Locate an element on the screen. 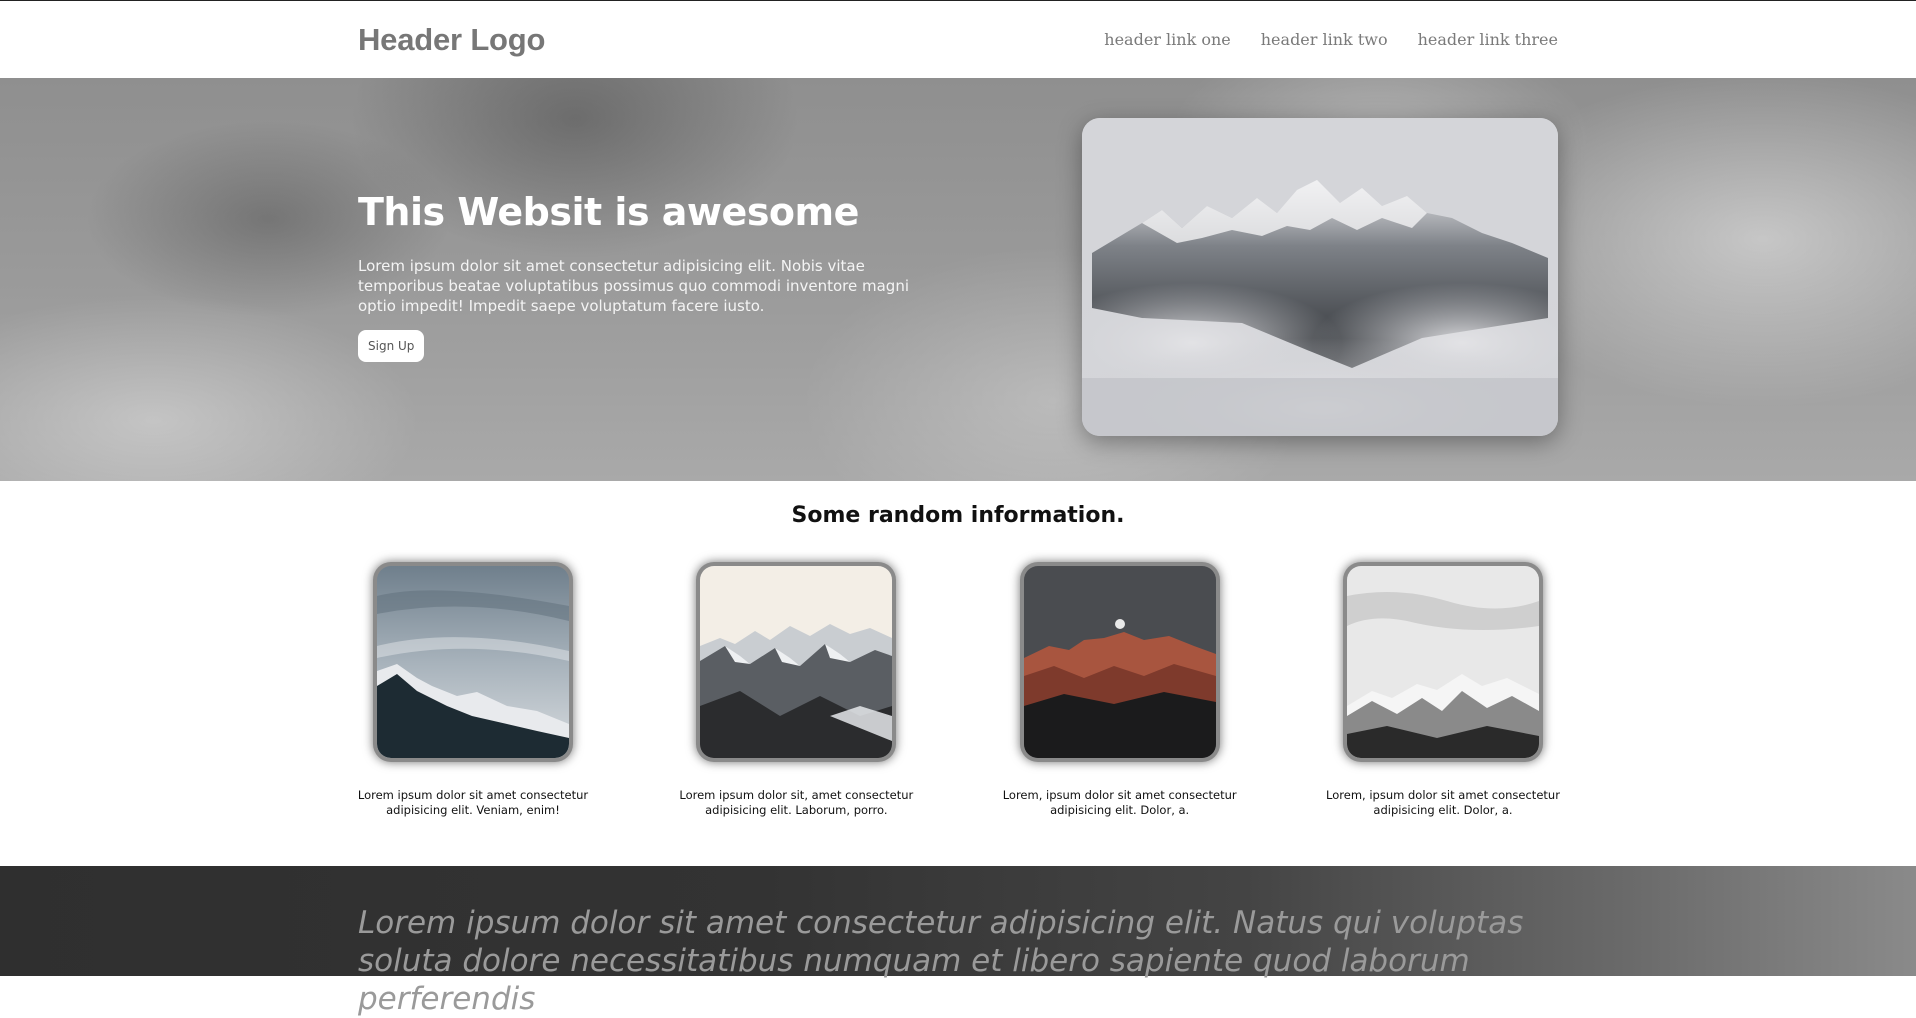 The width and height of the screenshot is (1916, 1018). card-image-mountain-range is located at coordinates (796, 662).